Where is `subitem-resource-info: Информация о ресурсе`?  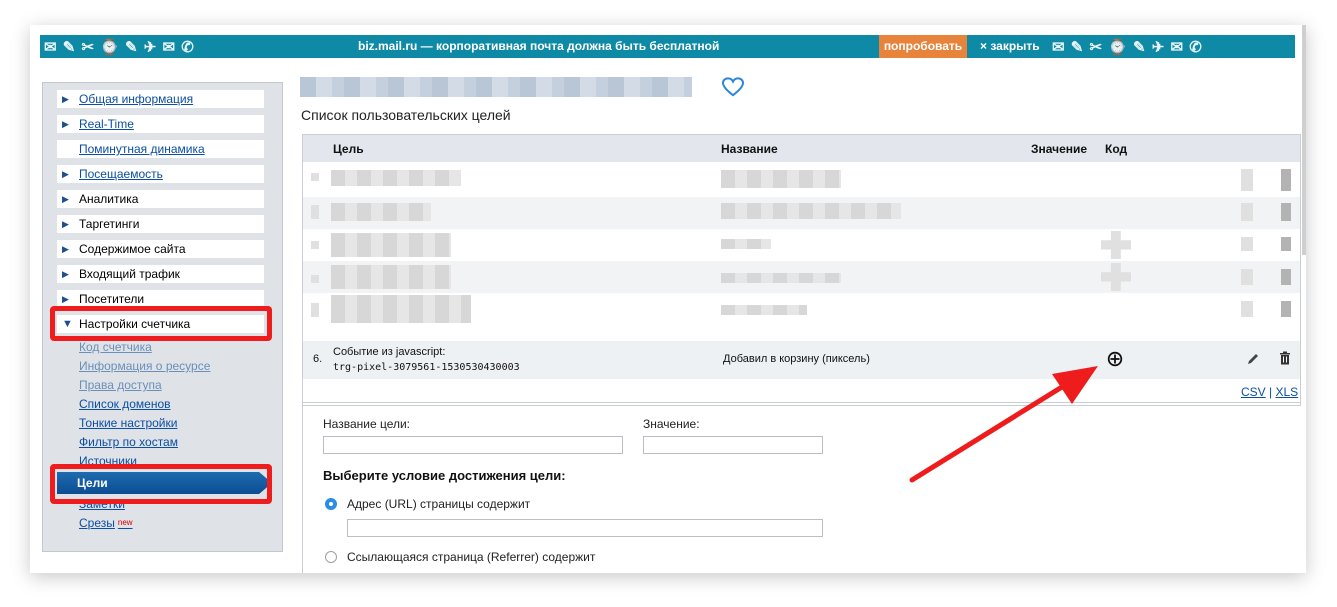 subitem-resource-info: Информация о ресурсе is located at coordinates (144, 366).